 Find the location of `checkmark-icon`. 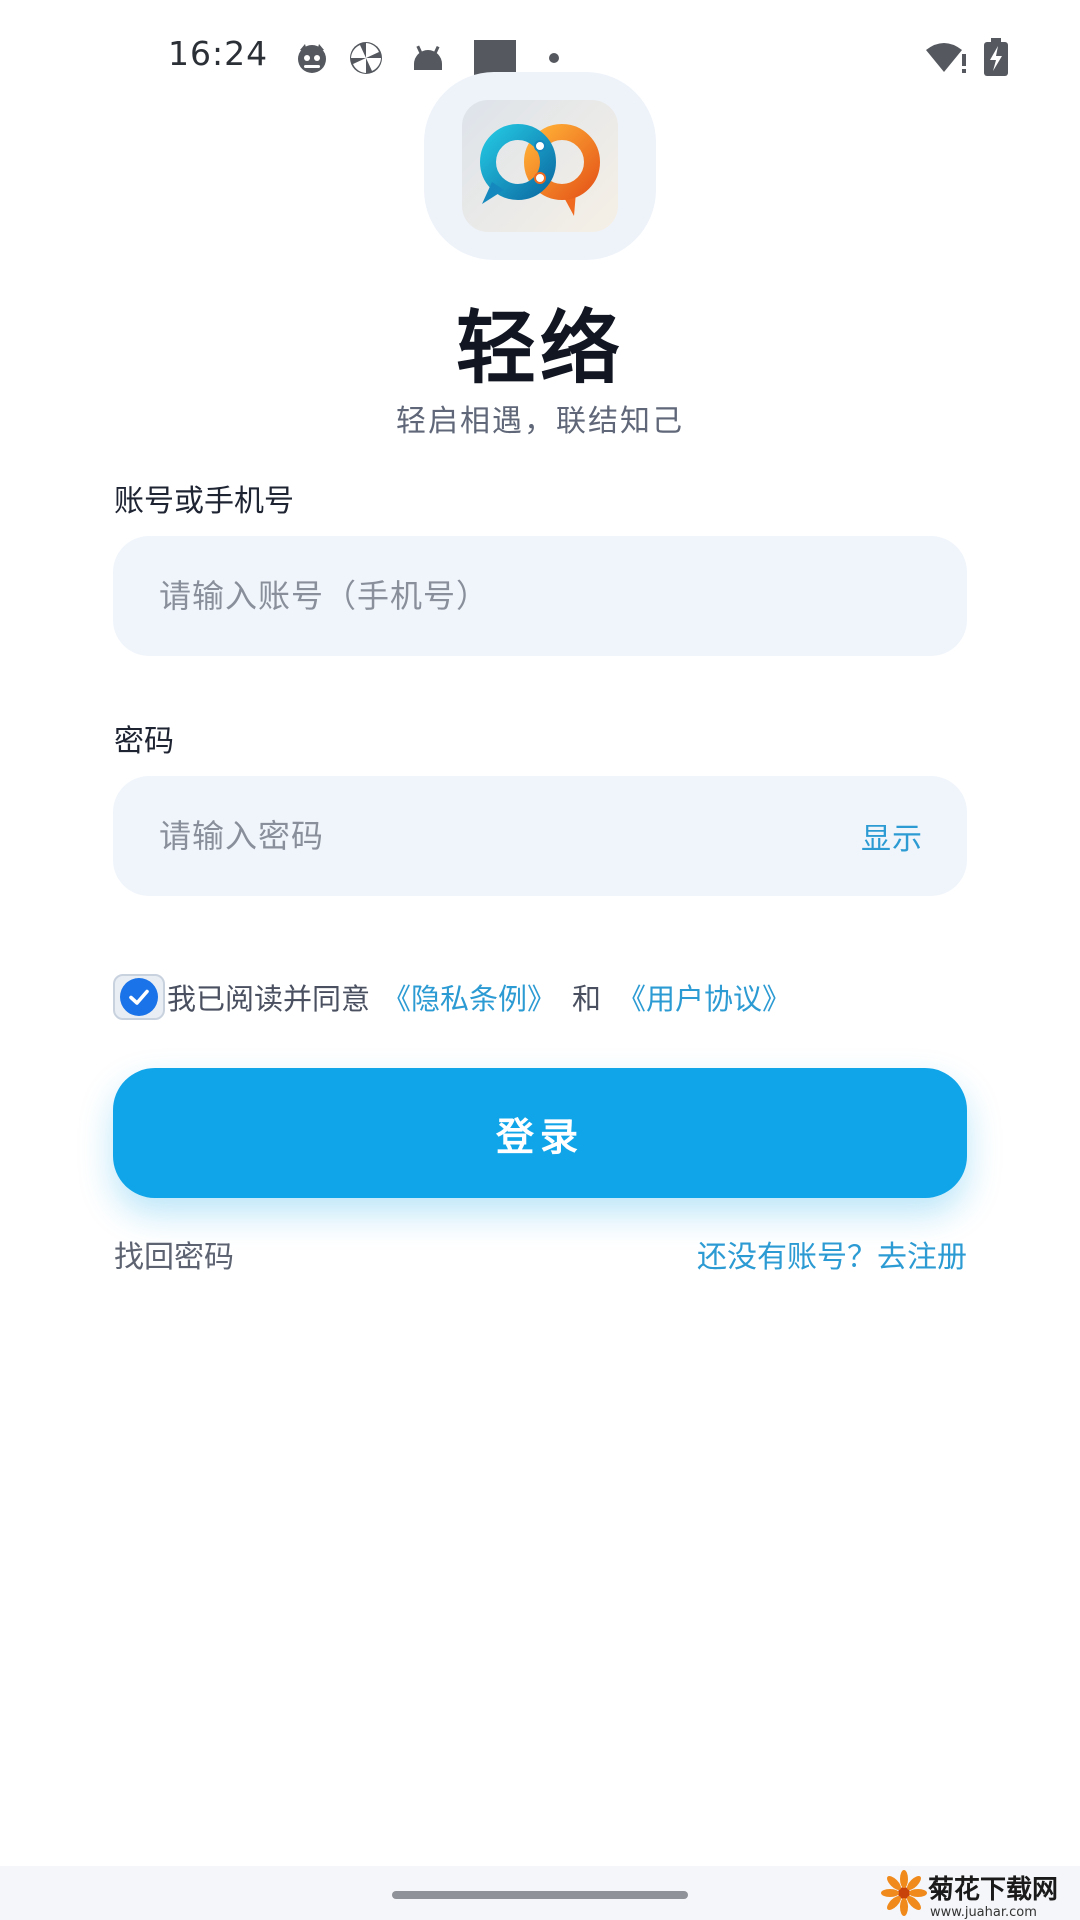

checkmark-icon is located at coordinates (139, 997).